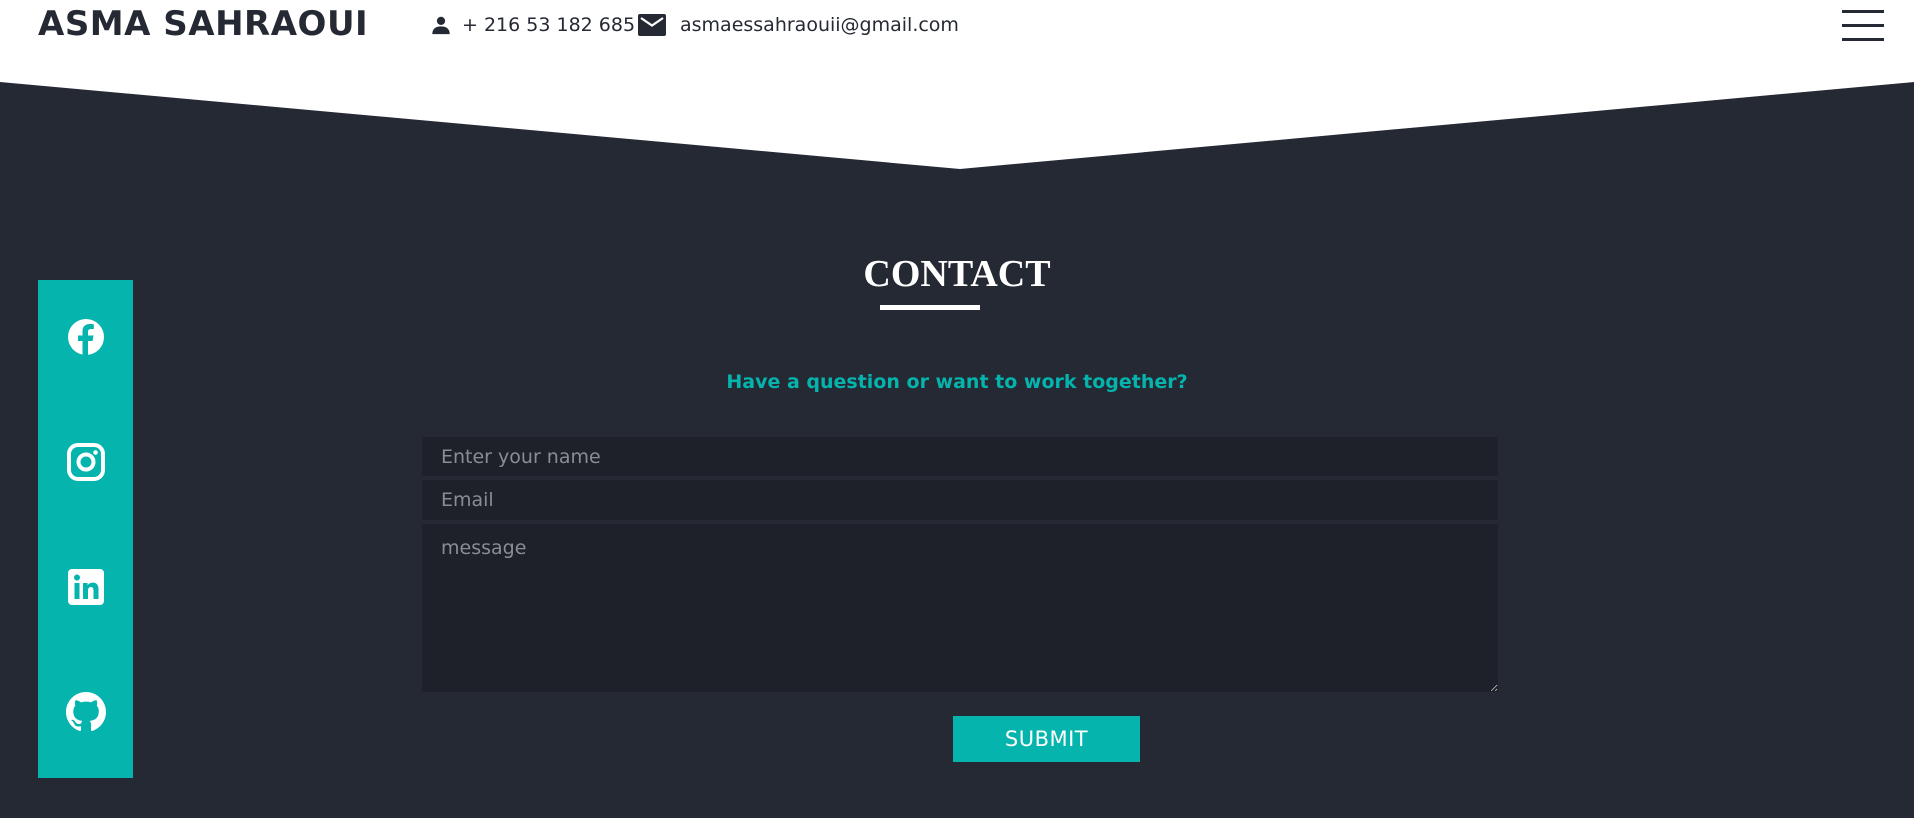 The width and height of the screenshot is (1914, 818). What do you see at coordinates (960, 608) in the screenshot?
I see `message-textarea` at bounding box center [960, 608].